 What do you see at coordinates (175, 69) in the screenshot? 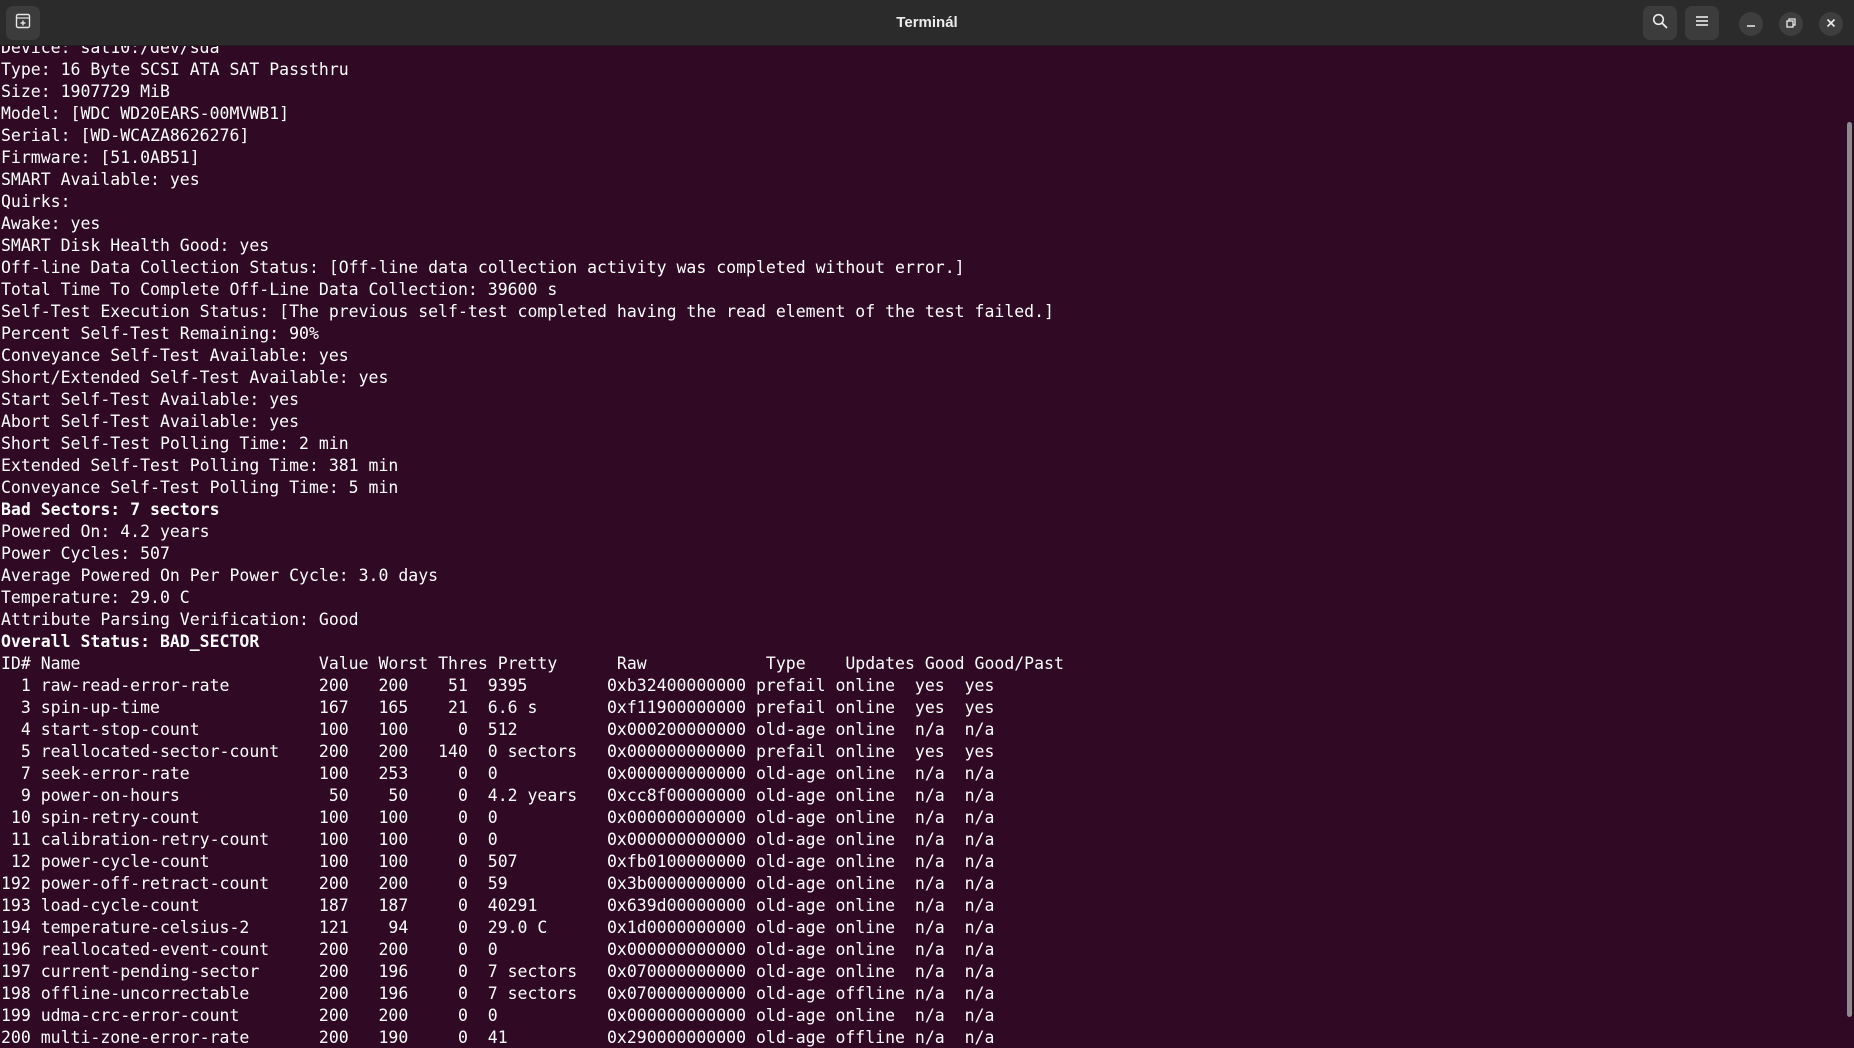
I see `terminal-line: Type: 16 Byte SCSI ATA SAT Passthru` at bounding box center [175, 69].